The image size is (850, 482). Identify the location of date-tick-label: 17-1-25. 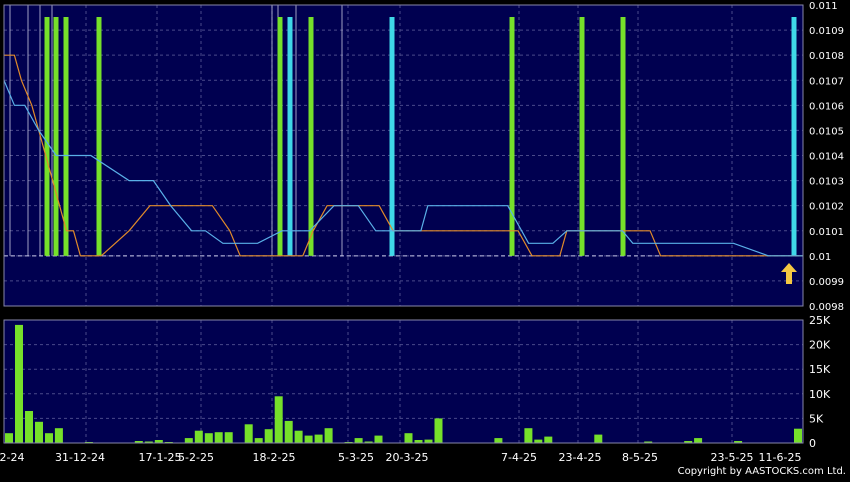
(160, 457).